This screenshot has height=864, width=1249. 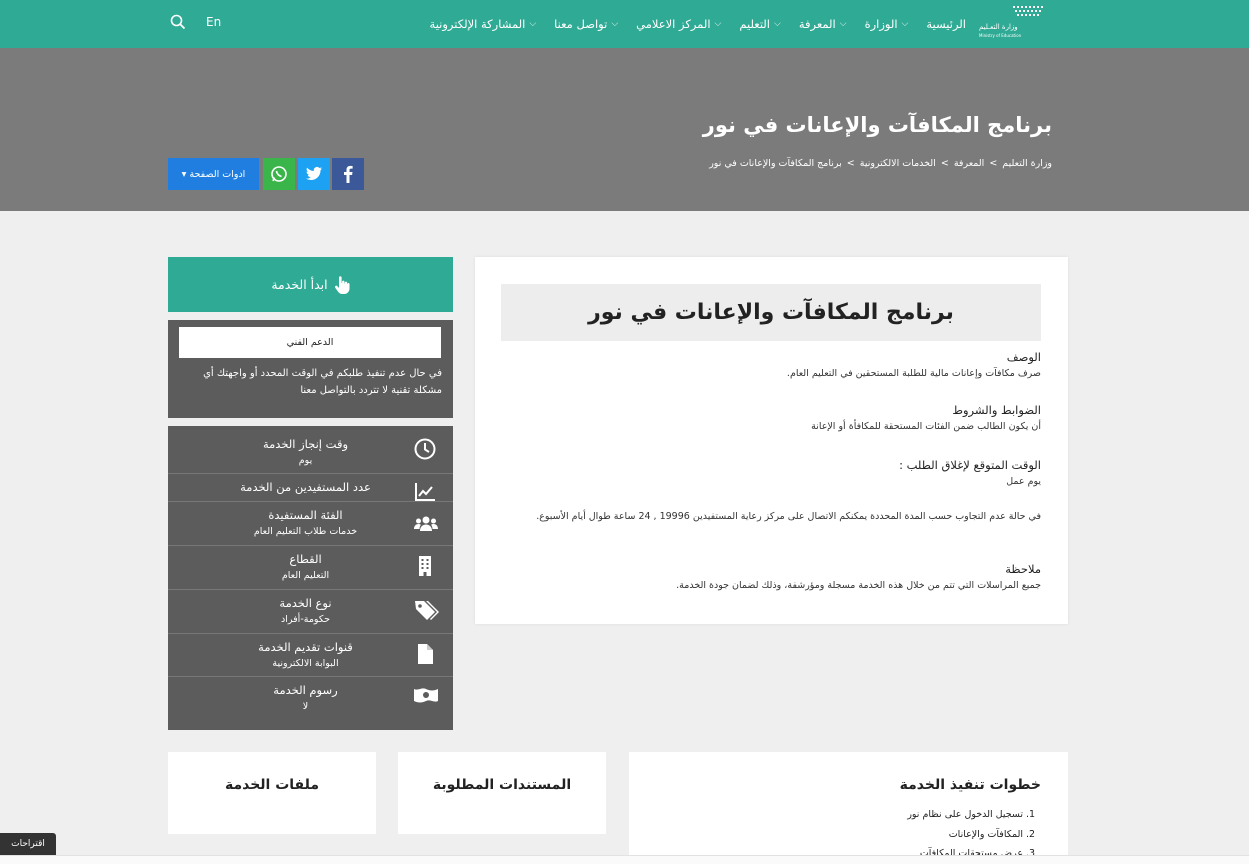 I want to click on service-files-title: ملفات الخدمة, so click(x=272, y=785).